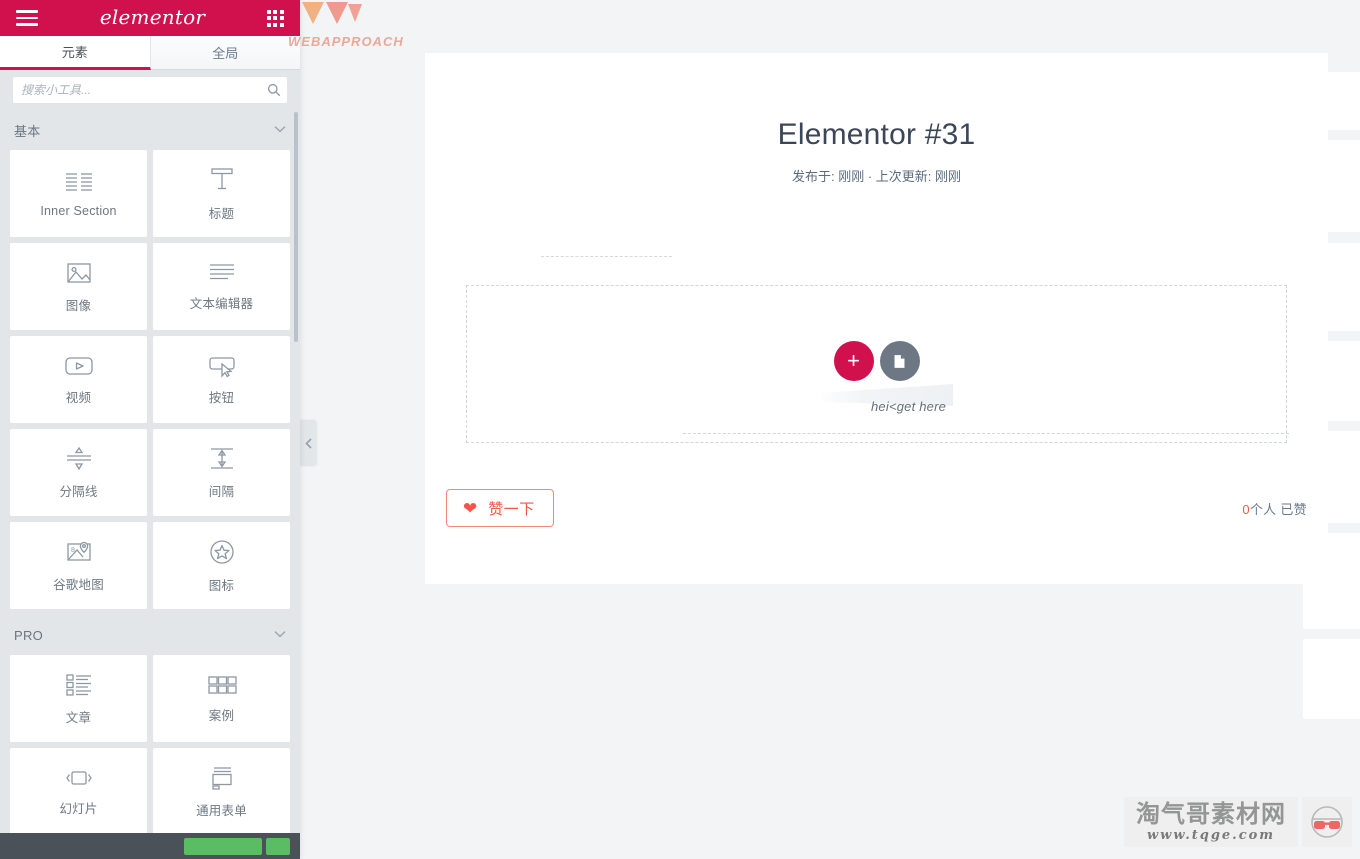 The height and width of the screenshot is (859, 1360). I want to click on post-meta: 发布于: 刚刚 · 上次更新: 刚刚, so click(876, 176).